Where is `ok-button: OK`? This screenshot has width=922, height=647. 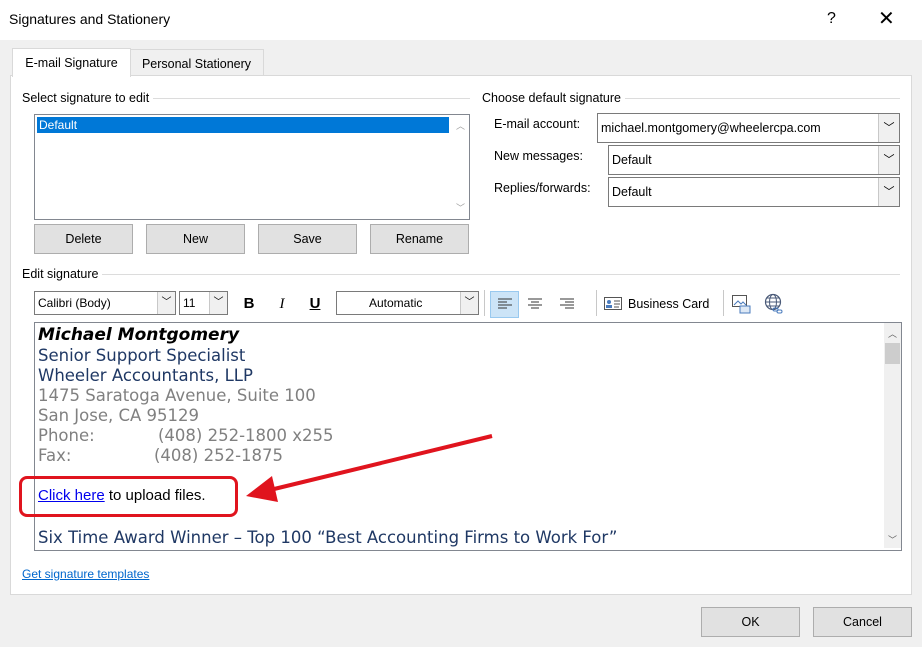
ok-button: OK is located at coordinates (750, 622).